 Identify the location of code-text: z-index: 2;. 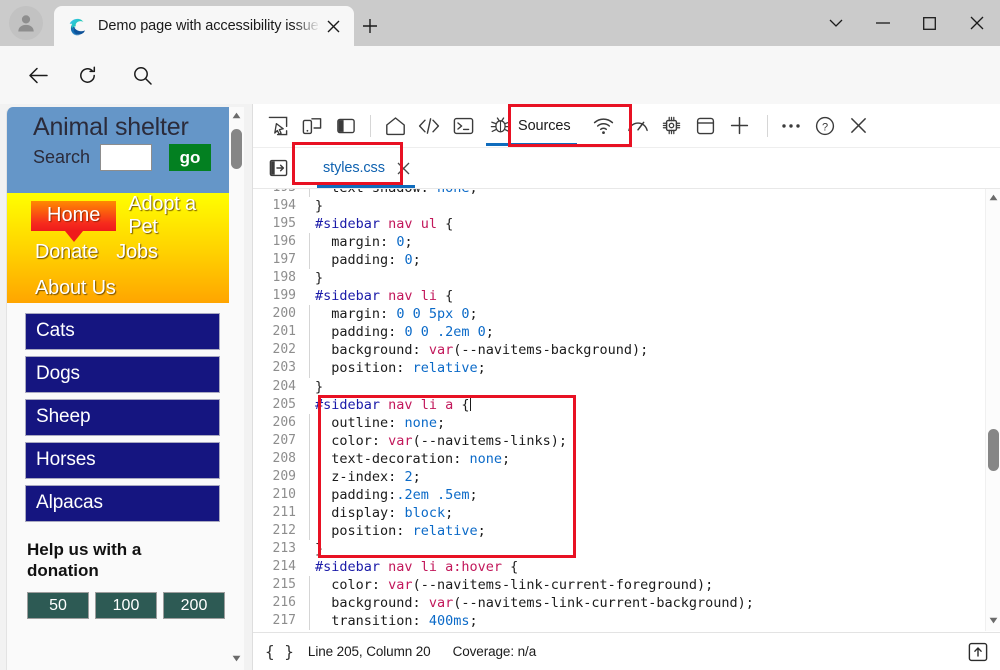
(657, 477).